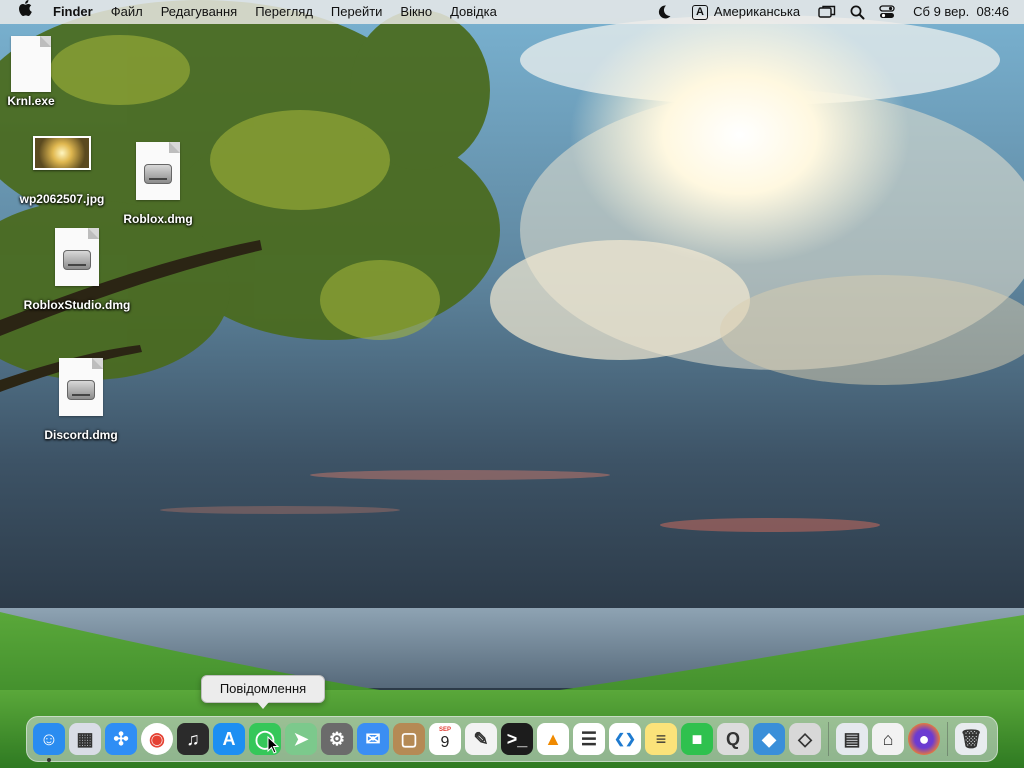  I want to click on calendar-day-label: 9, so click(445, 742).